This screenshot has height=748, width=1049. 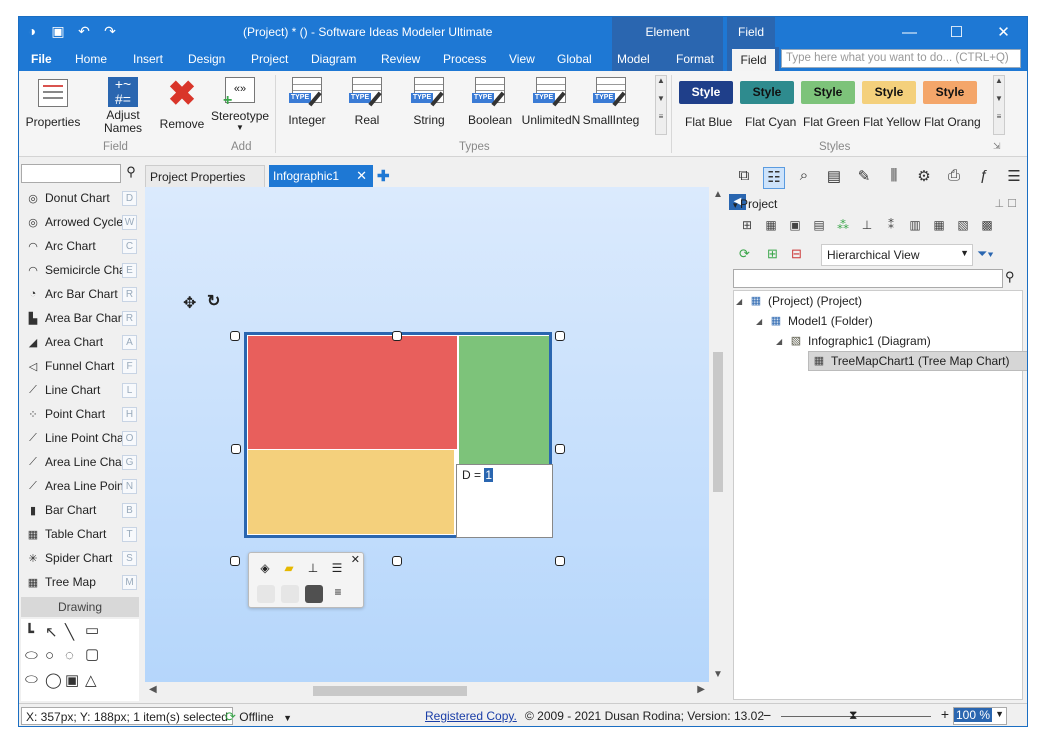 I want to click on toolbox-item: ⟋ Line Point Chart O, so click(x=80, y=438).